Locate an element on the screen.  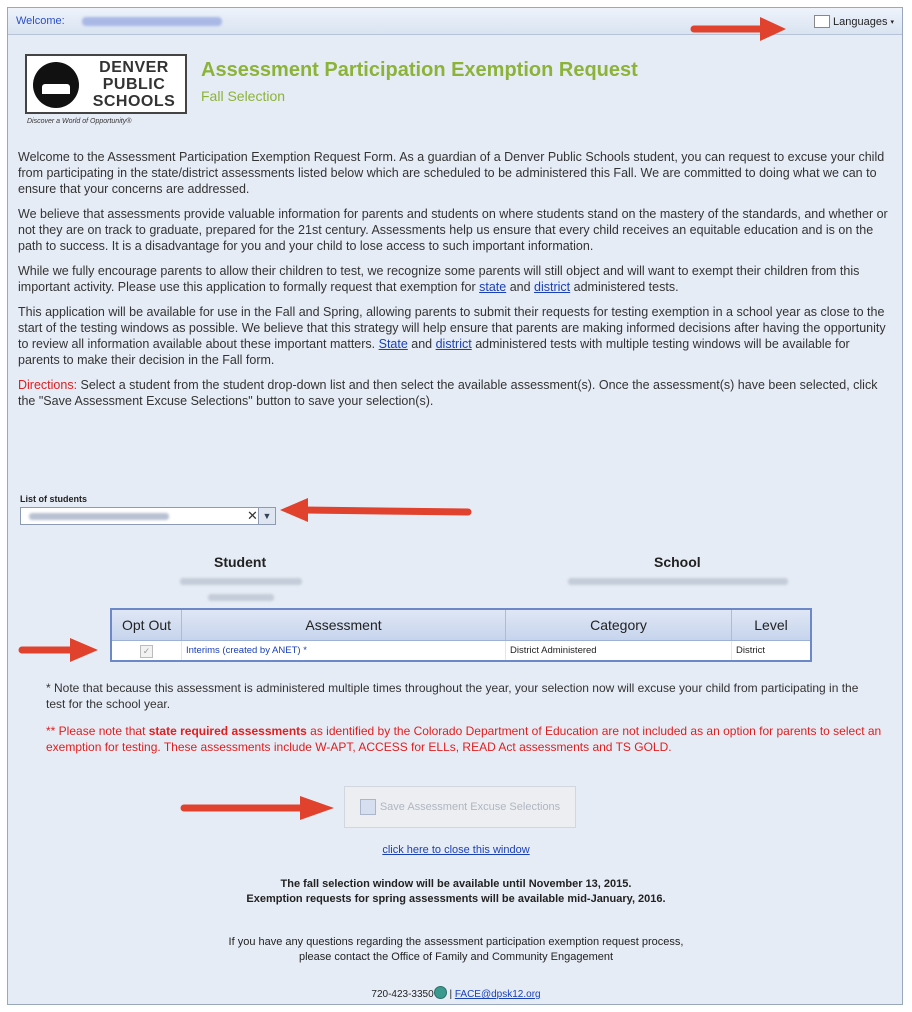
logo-line-3: SCHOOLS is located at coordinates (134, 101).